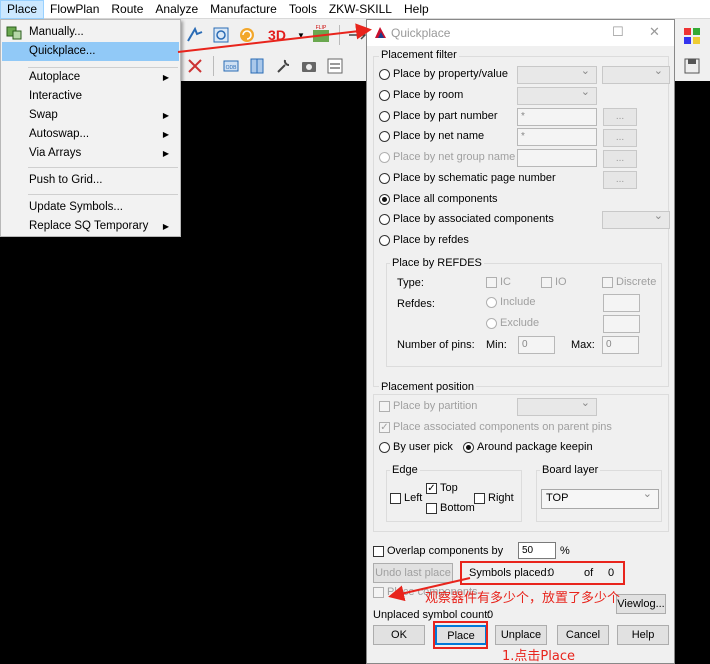 This screenshot has width=710, height=664. What do you see at coordinates (247, 35) in the screenshot?
I see `refresh-icon` at bounding box center [247, 35].